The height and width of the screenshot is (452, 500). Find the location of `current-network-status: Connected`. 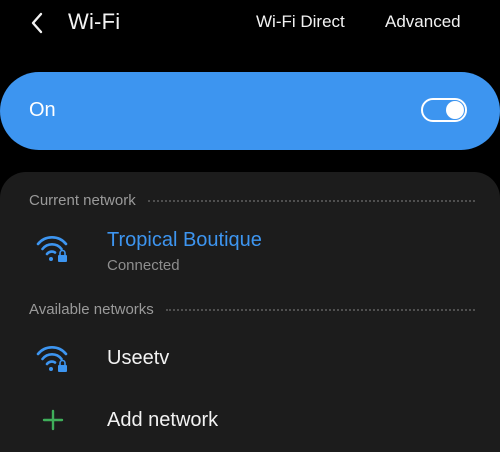

current-network-status: Connected is located at coordinates (143, 265).